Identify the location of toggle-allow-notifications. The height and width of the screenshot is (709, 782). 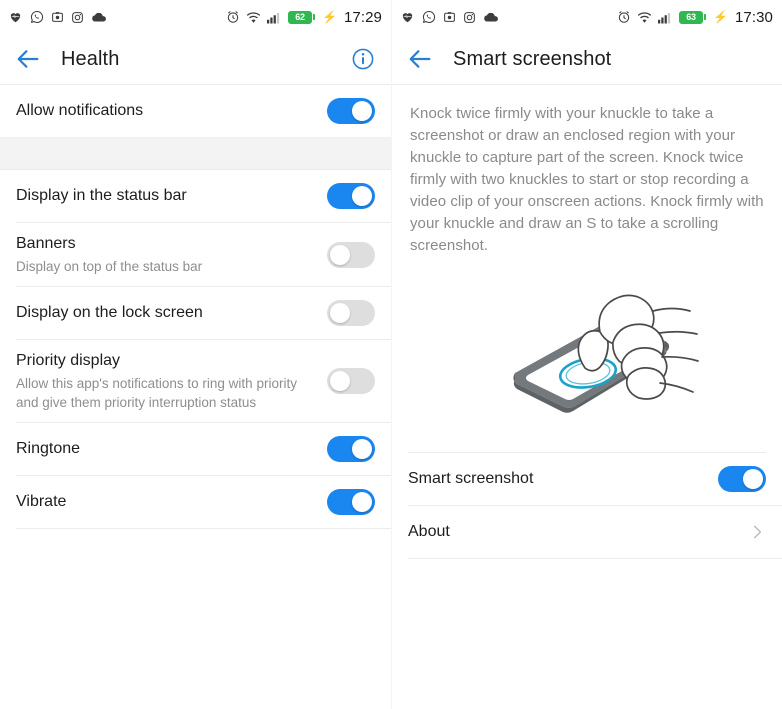
(351, 111).